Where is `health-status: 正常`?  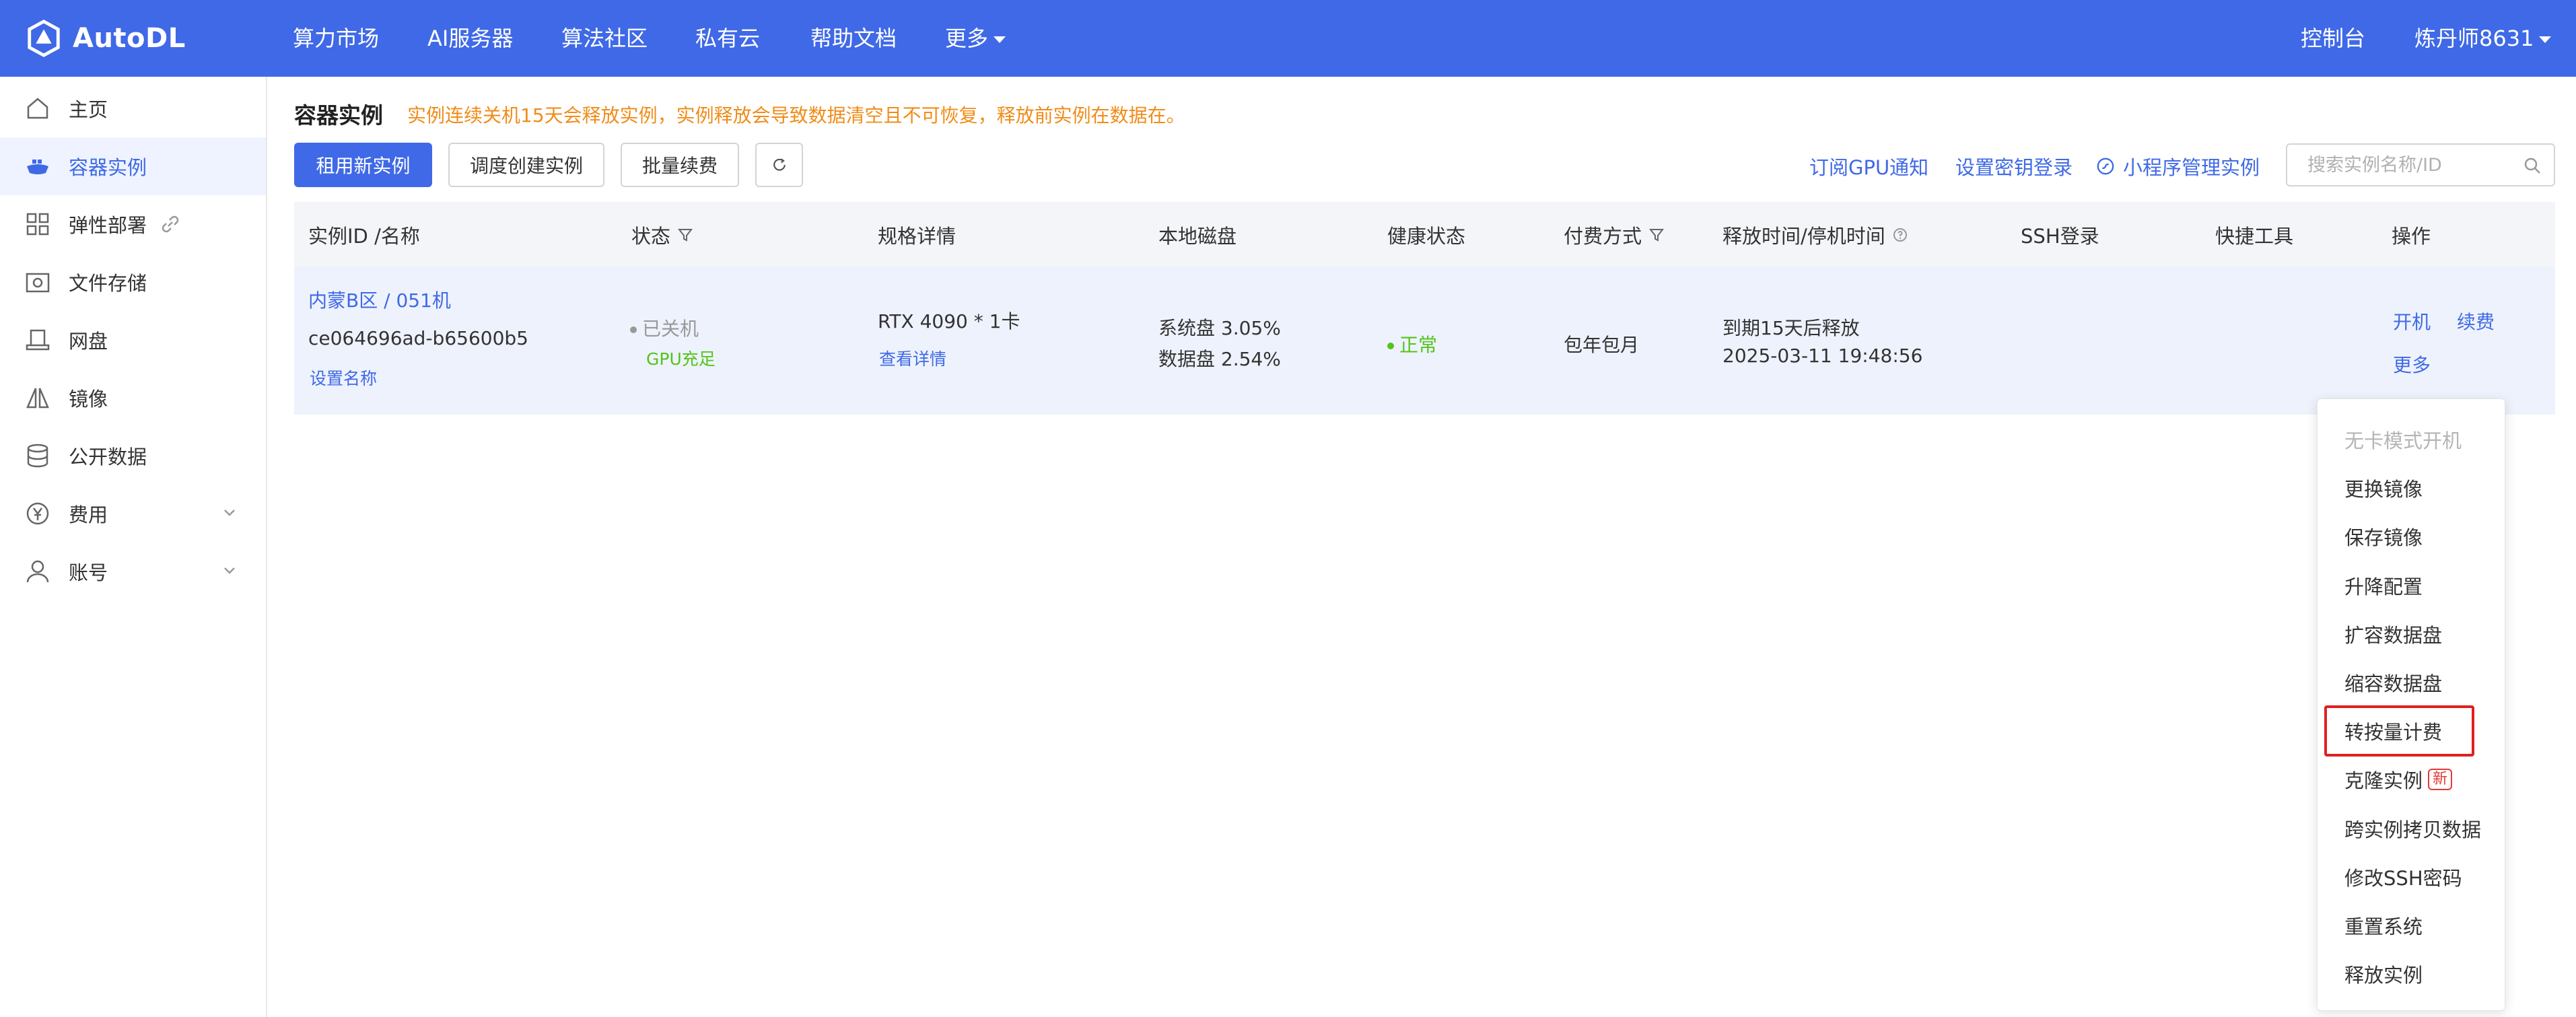
health-status: 正常 is located at coordinates (1412, 343).